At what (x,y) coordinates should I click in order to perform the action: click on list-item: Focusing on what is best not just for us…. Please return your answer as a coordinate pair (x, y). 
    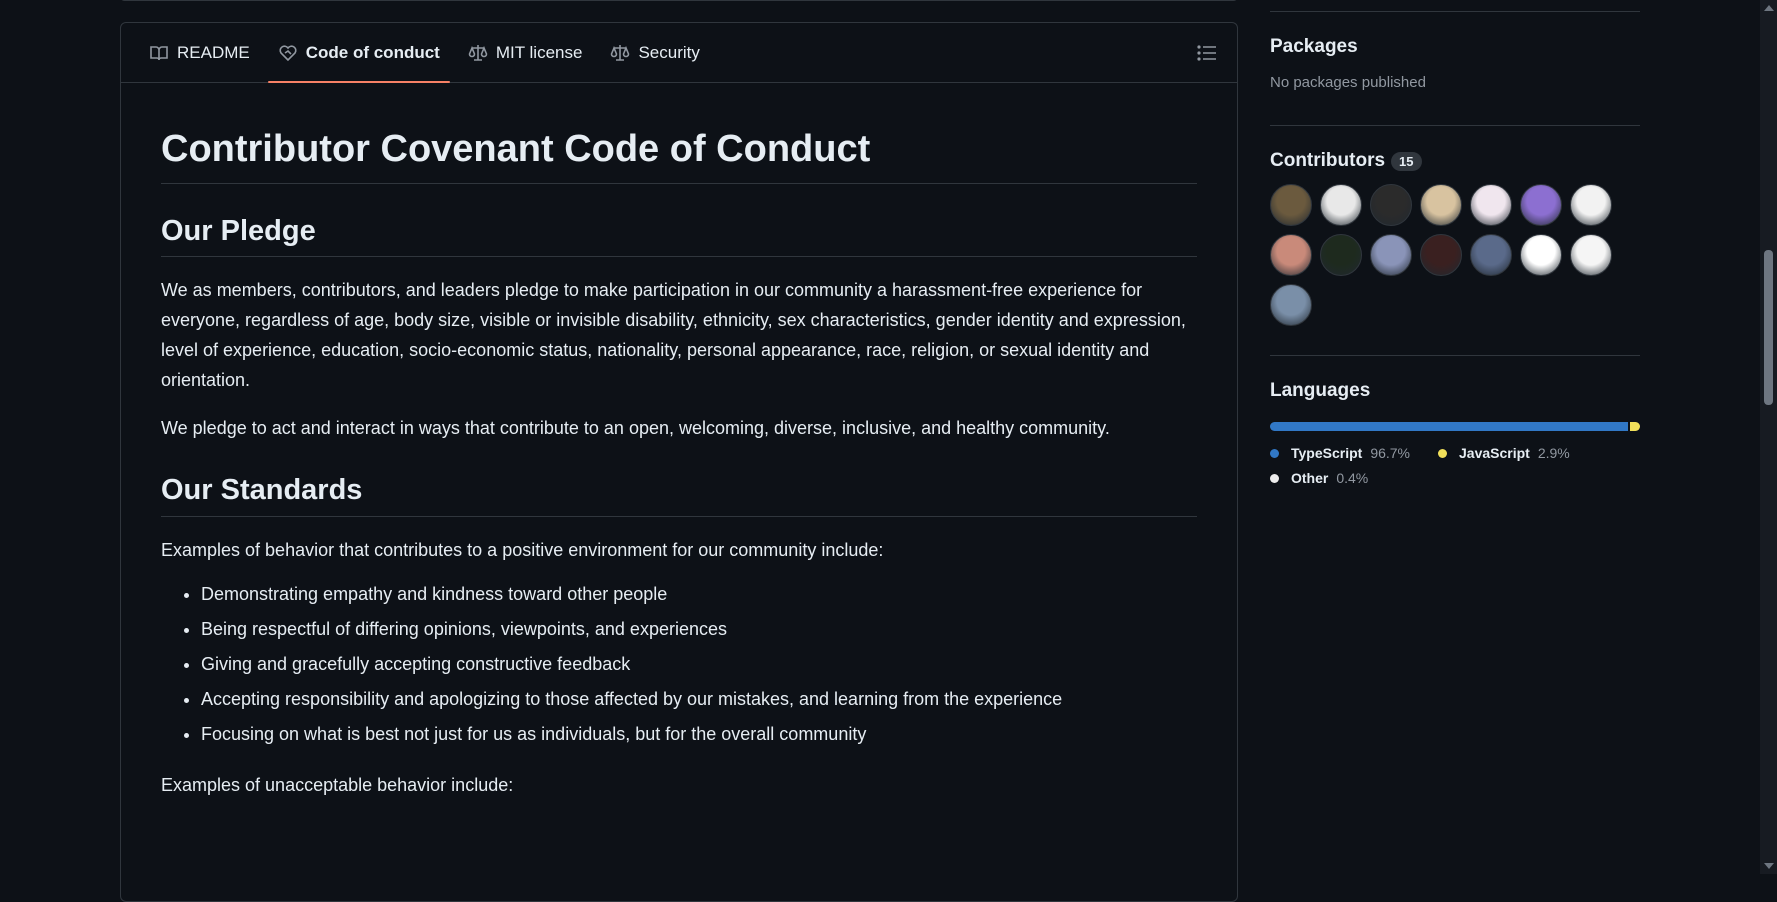
    Looking at the image, I should click on (699, 734).